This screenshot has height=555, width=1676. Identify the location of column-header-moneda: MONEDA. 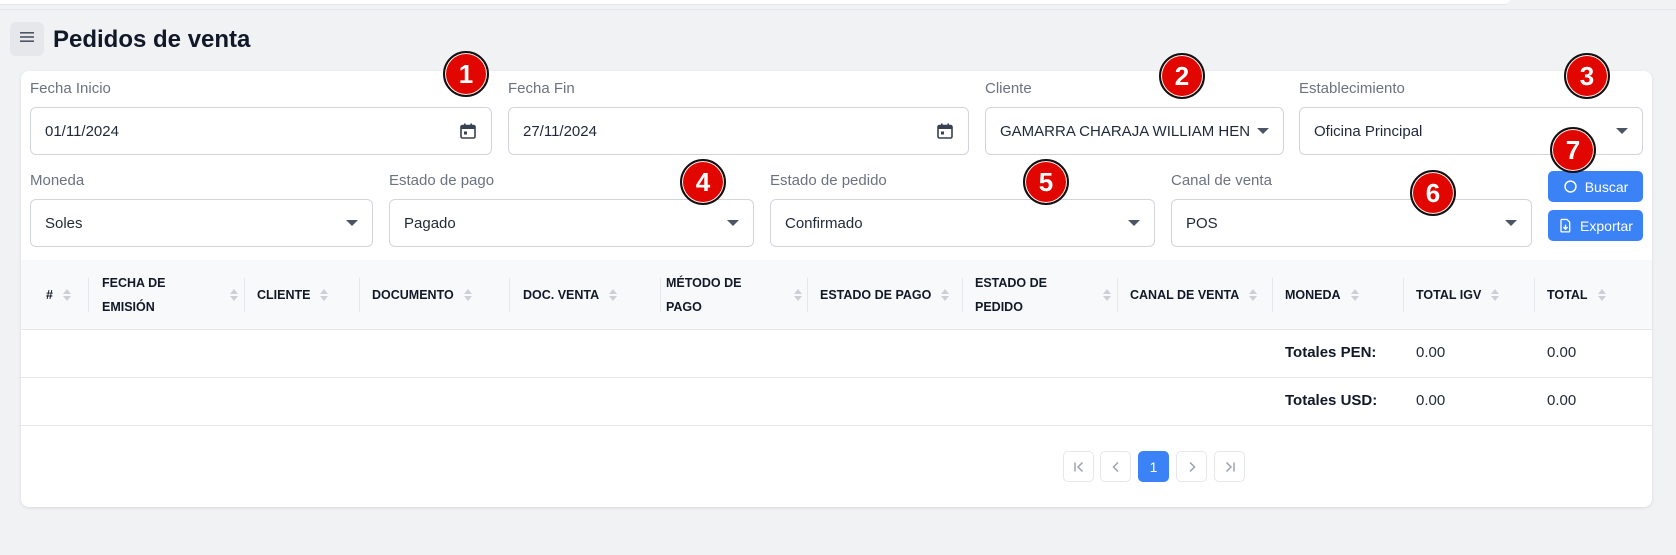
(1322, 295).